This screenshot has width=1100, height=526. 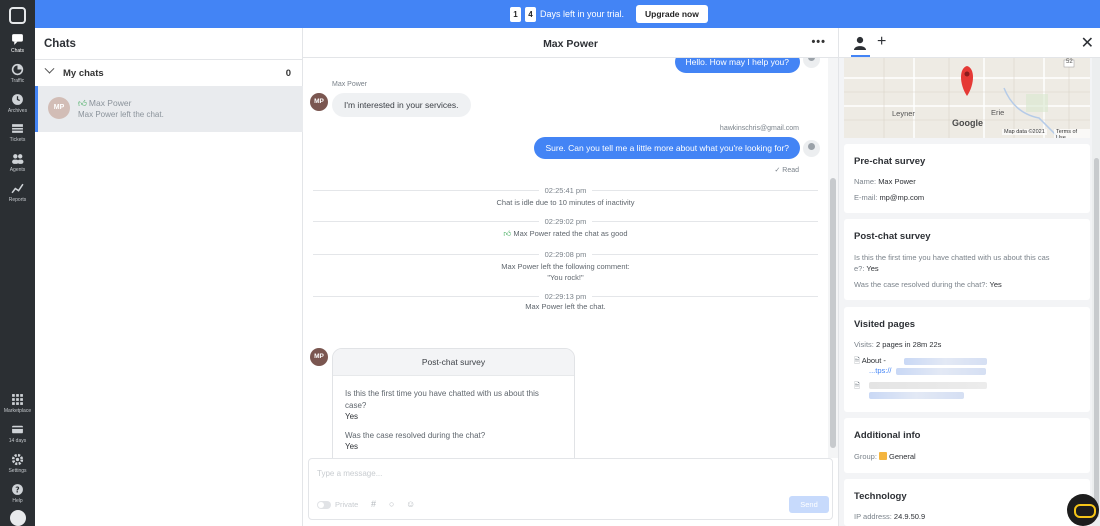 What do you see at coordinates (373, 504) in the screenshot?
I see `hash-icon: #` at bounding box center [373, 504].